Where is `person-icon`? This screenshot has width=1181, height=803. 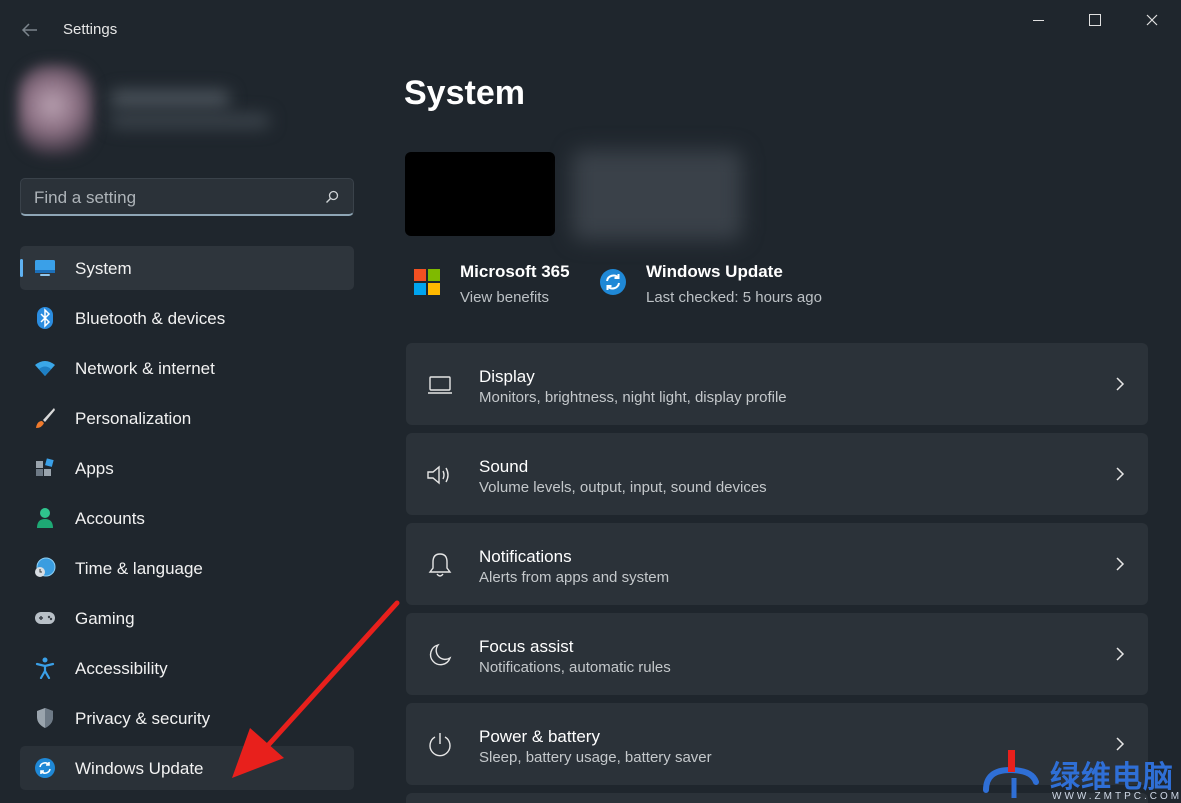 person-icon is located at coordinates (45, 518).